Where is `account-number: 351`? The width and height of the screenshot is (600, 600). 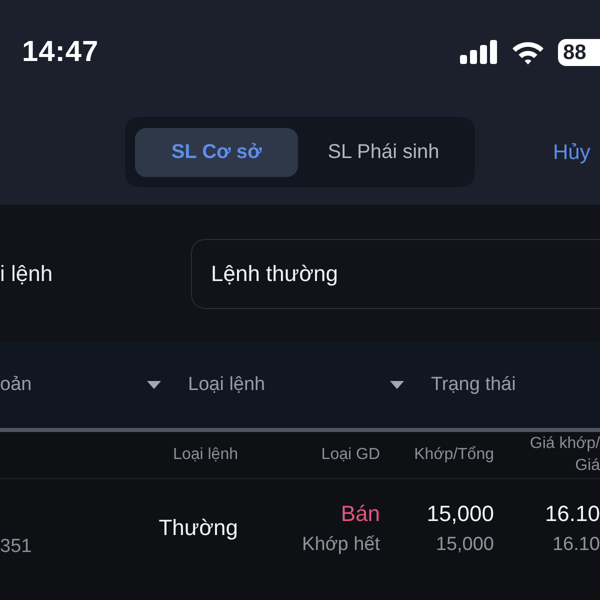
account-number: 351 is located at coordinates (16, 547).